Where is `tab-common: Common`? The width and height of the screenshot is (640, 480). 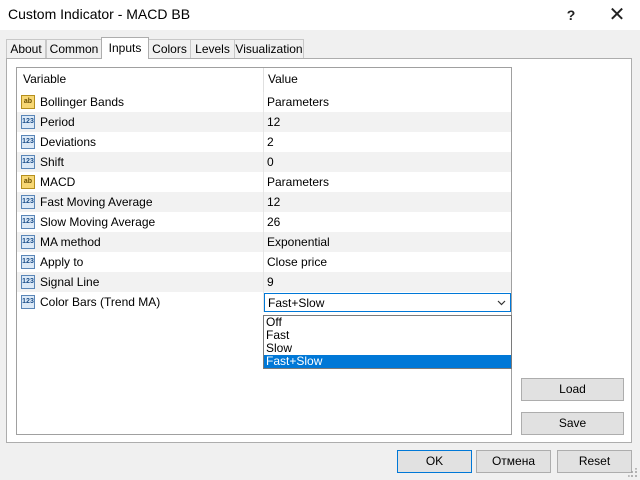 tab-common: Common is located at coordinates (74, 48).